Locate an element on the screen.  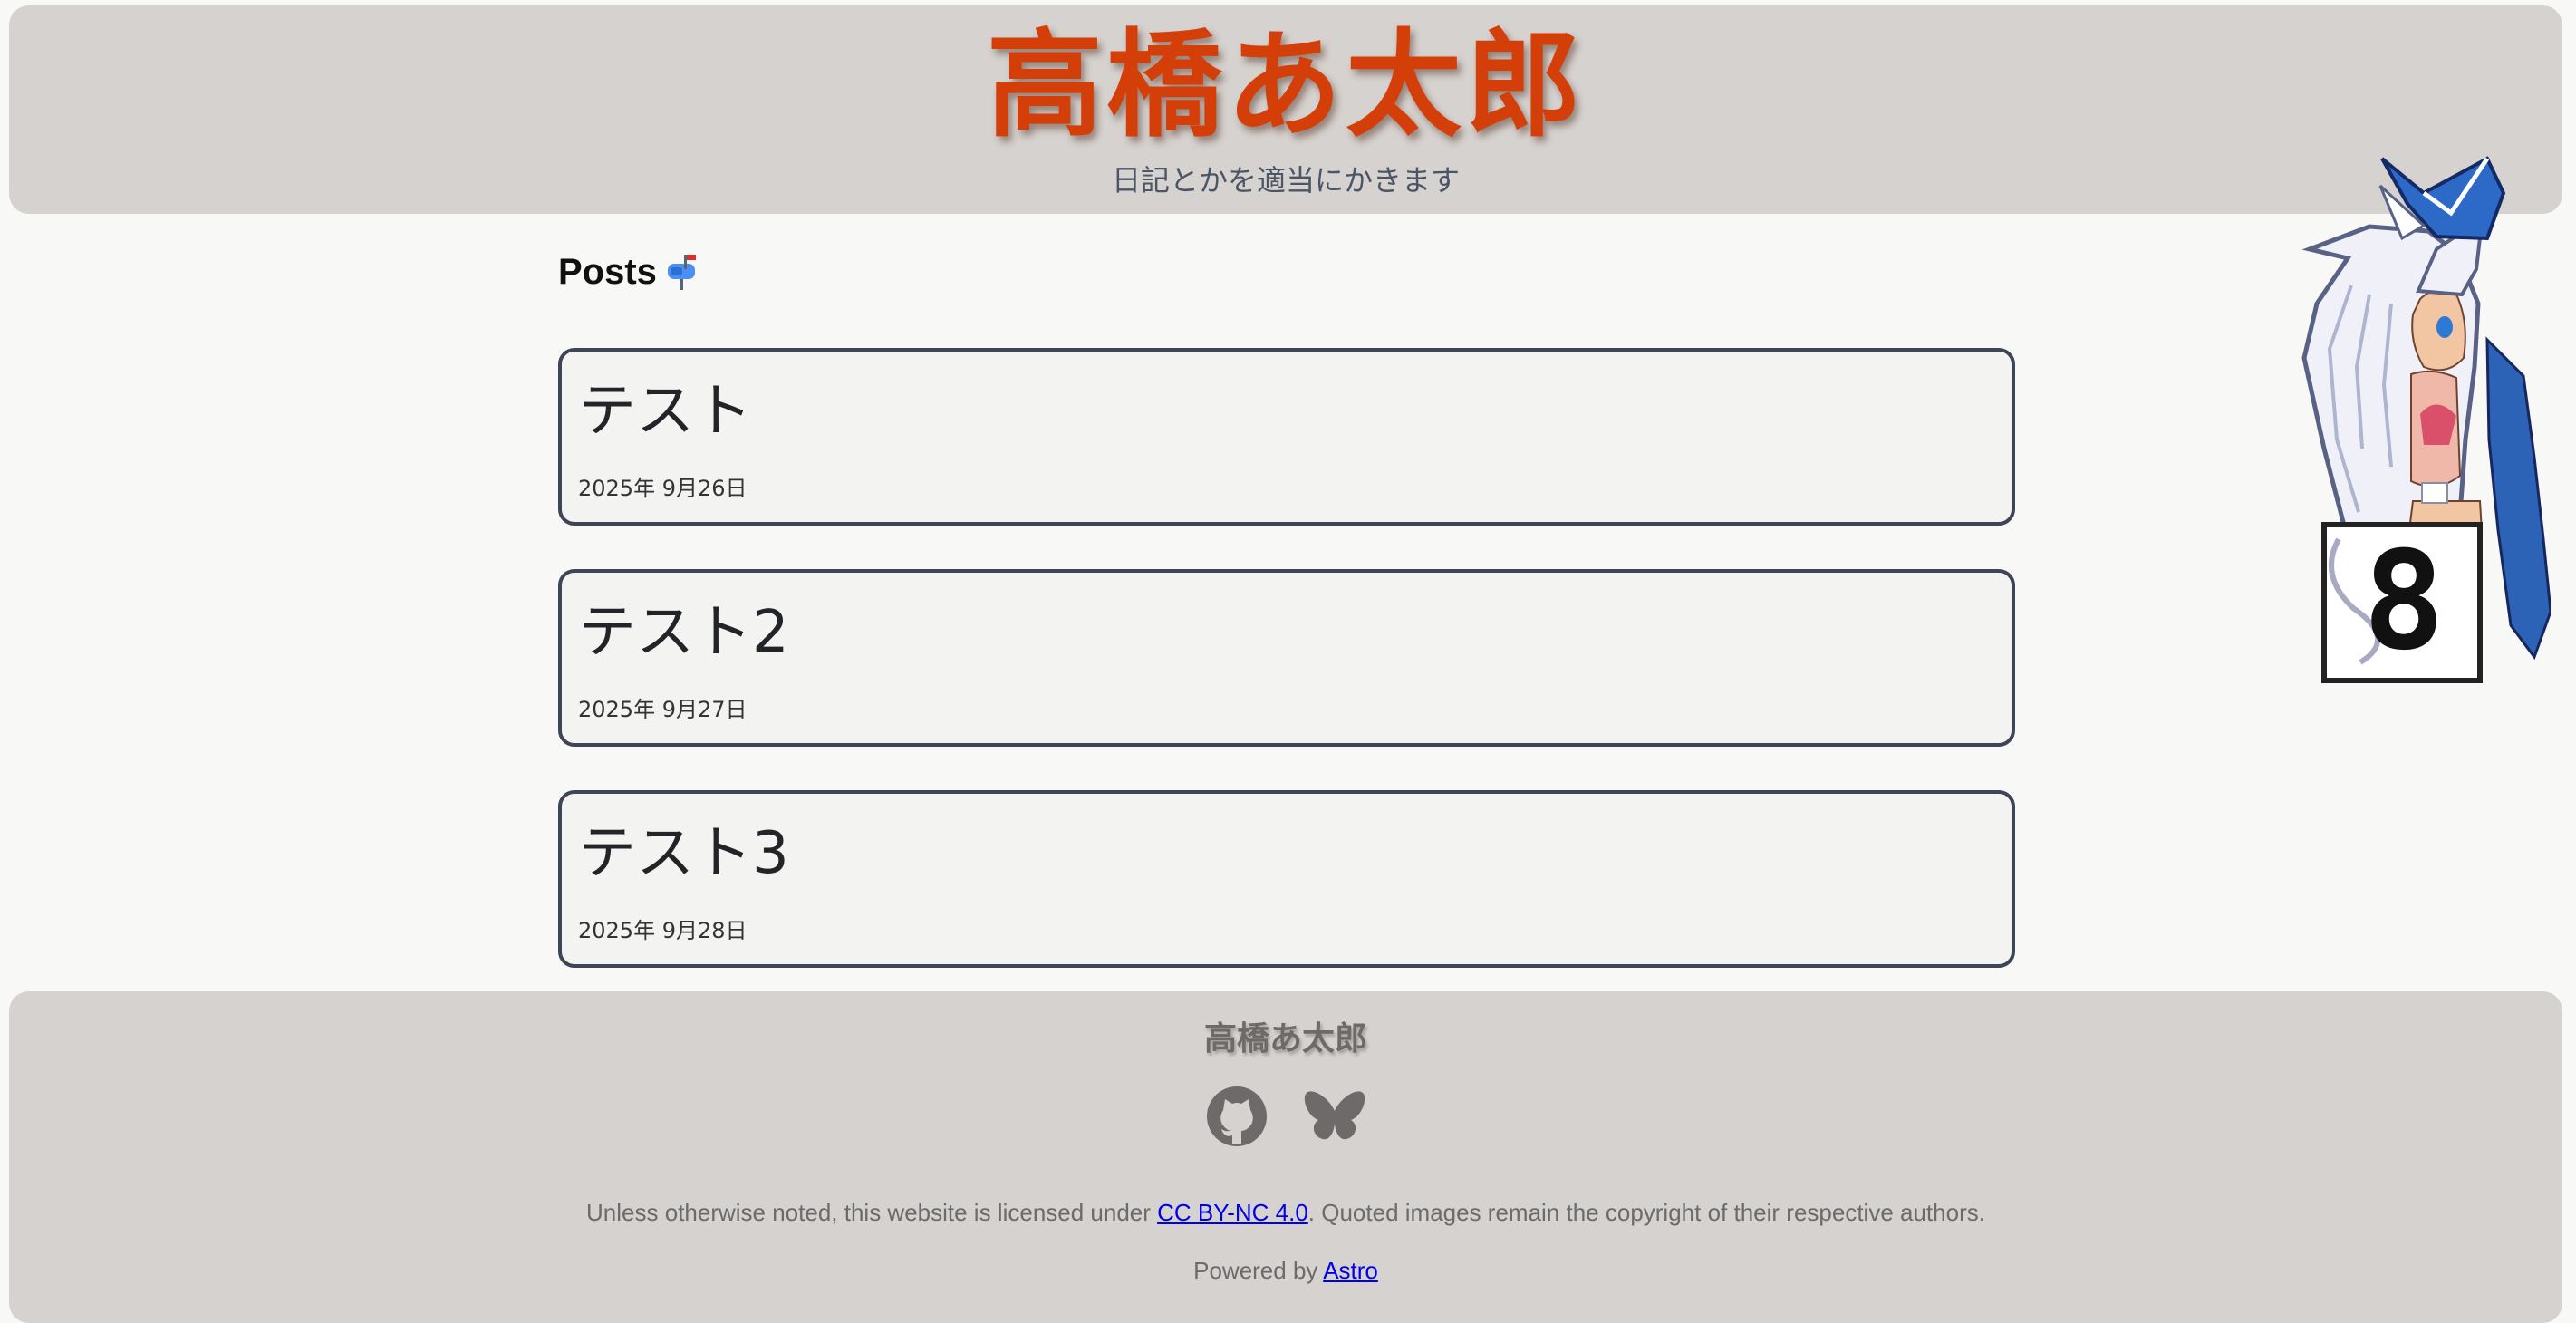
post-card: テスト2 2025年 9月27日 is located at coordinates (1286, 658).